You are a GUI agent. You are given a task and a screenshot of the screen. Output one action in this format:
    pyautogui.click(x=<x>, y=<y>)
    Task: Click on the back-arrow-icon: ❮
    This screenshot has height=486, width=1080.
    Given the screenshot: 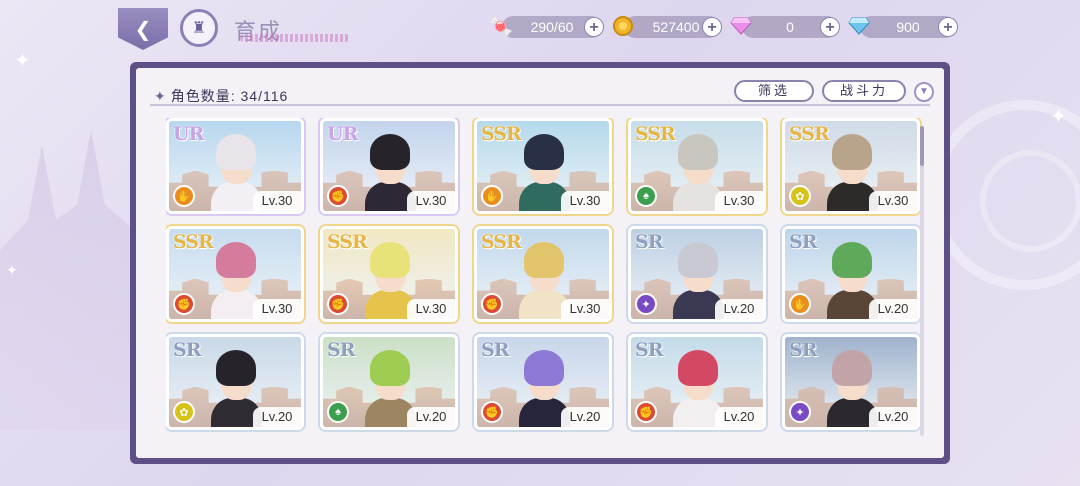 What is the action you would take?
    pyautogui.click(x=143, y=29)
    